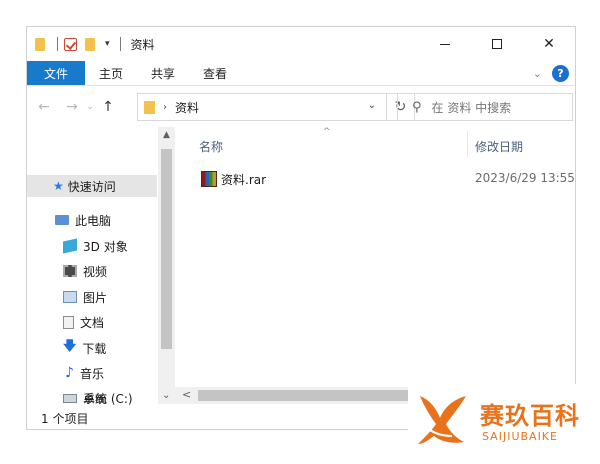 The width and height of the screenshot is (600, 464). I want to click on search-icon: ⚲, so click(417, 107).